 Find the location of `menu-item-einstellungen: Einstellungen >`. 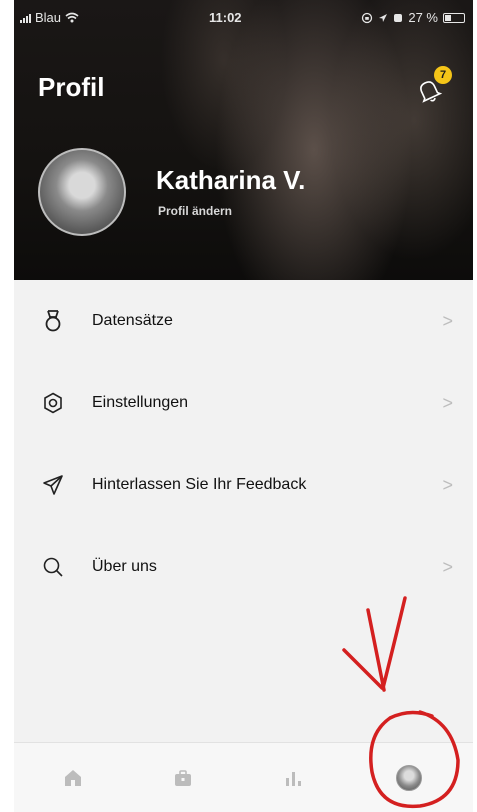

menu-item-einstellungen: Einstellungen > is located at coordinates (243, 403).